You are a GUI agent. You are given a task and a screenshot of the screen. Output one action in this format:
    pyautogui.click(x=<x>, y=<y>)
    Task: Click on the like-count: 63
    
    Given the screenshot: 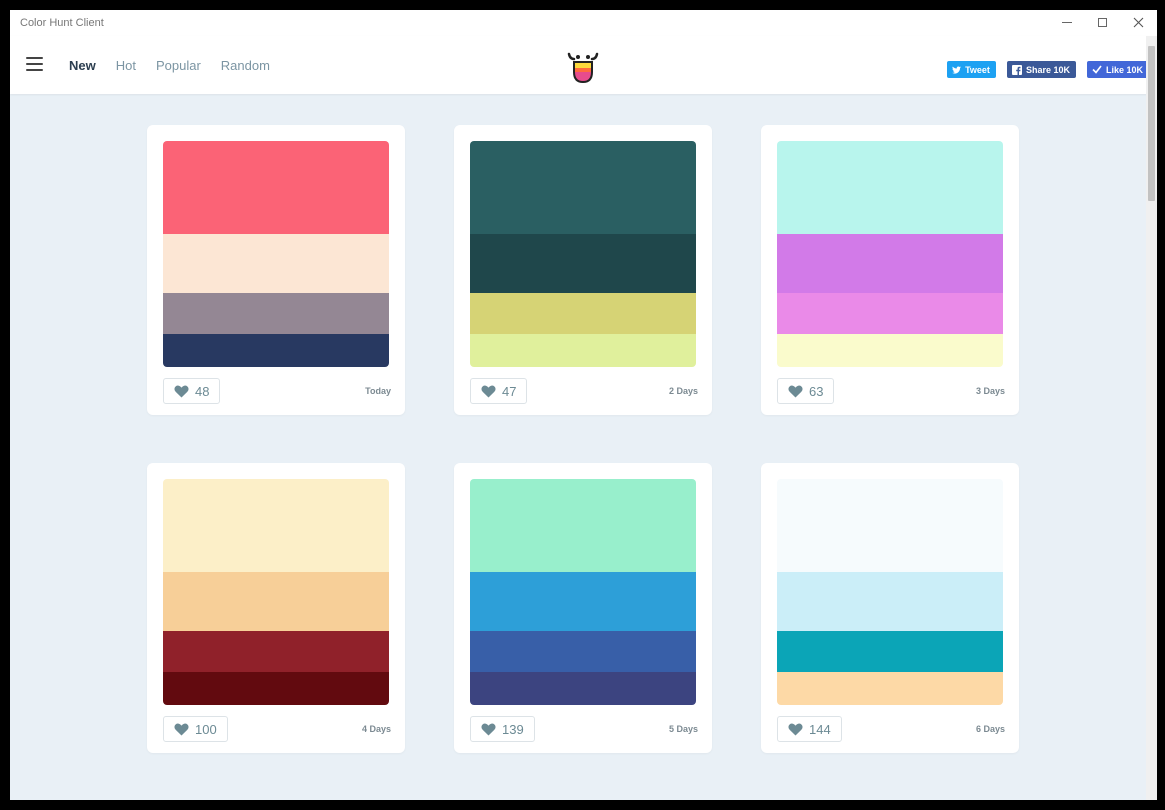 What is the action you would take?
    pyautogui.click(x=816, y=391)
    